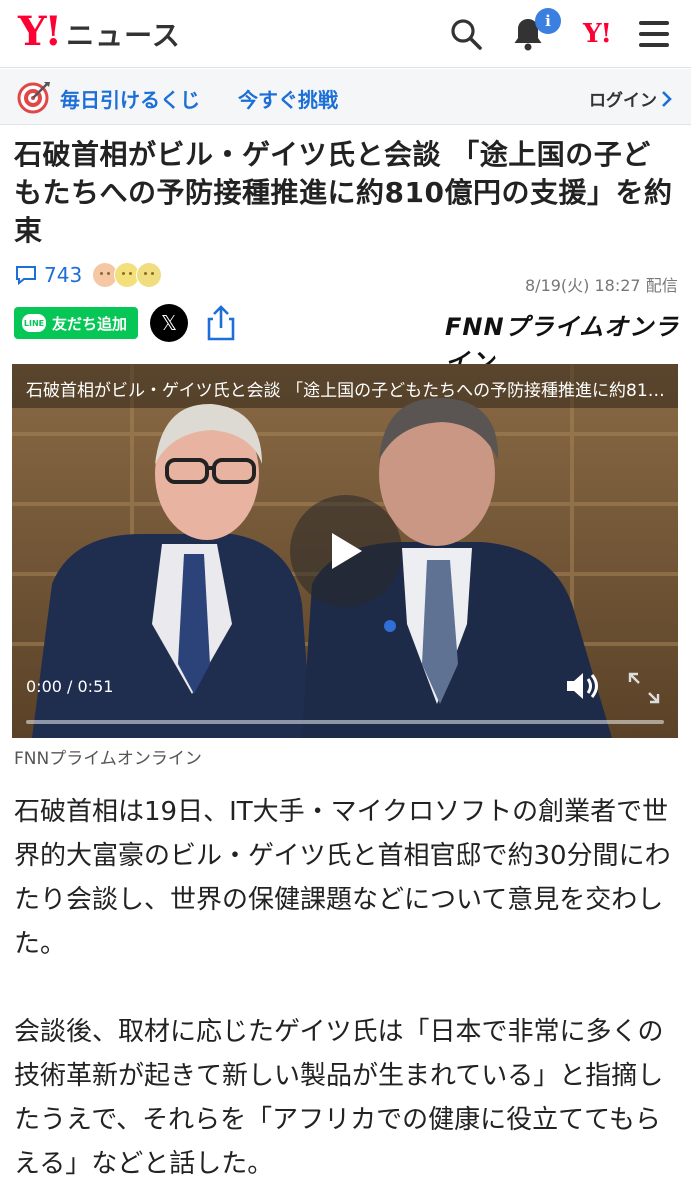 The height and width of the screenshot is (1187, 691). Describe the element at coordinates (88, 275) in the screenshot. I see `comments-link: 743` at that location.